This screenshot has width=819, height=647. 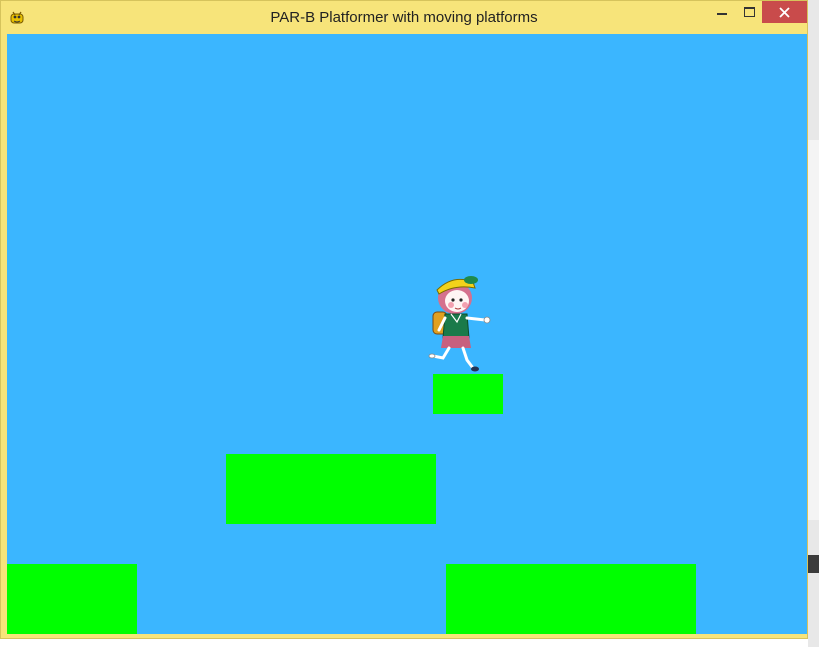 I want to click on background-window-strip, so click(x=813, y=330).